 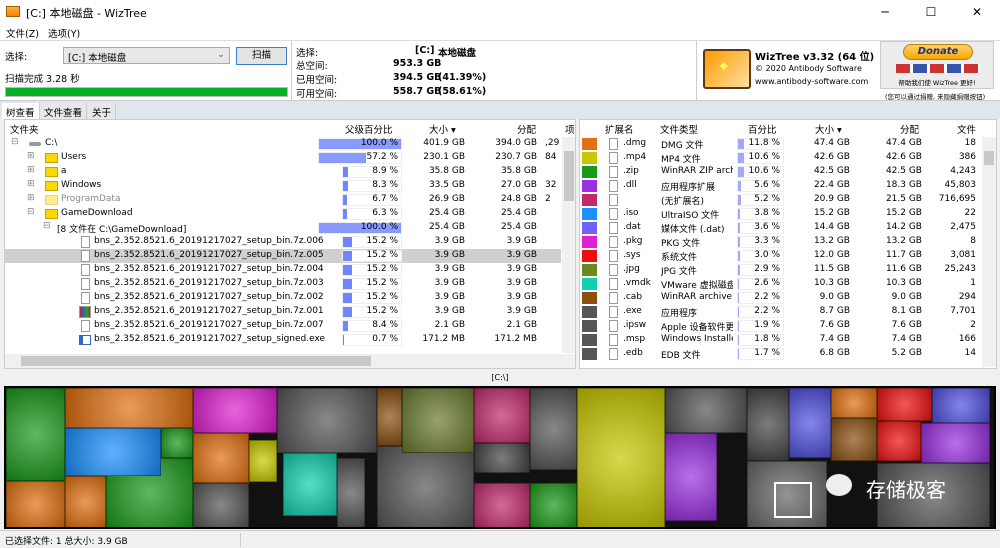 I want to click on extension-row: .exe 应用程序 2.2 % 8.7 GB 8.1 GB 7,701, so click(x=780, y=312).